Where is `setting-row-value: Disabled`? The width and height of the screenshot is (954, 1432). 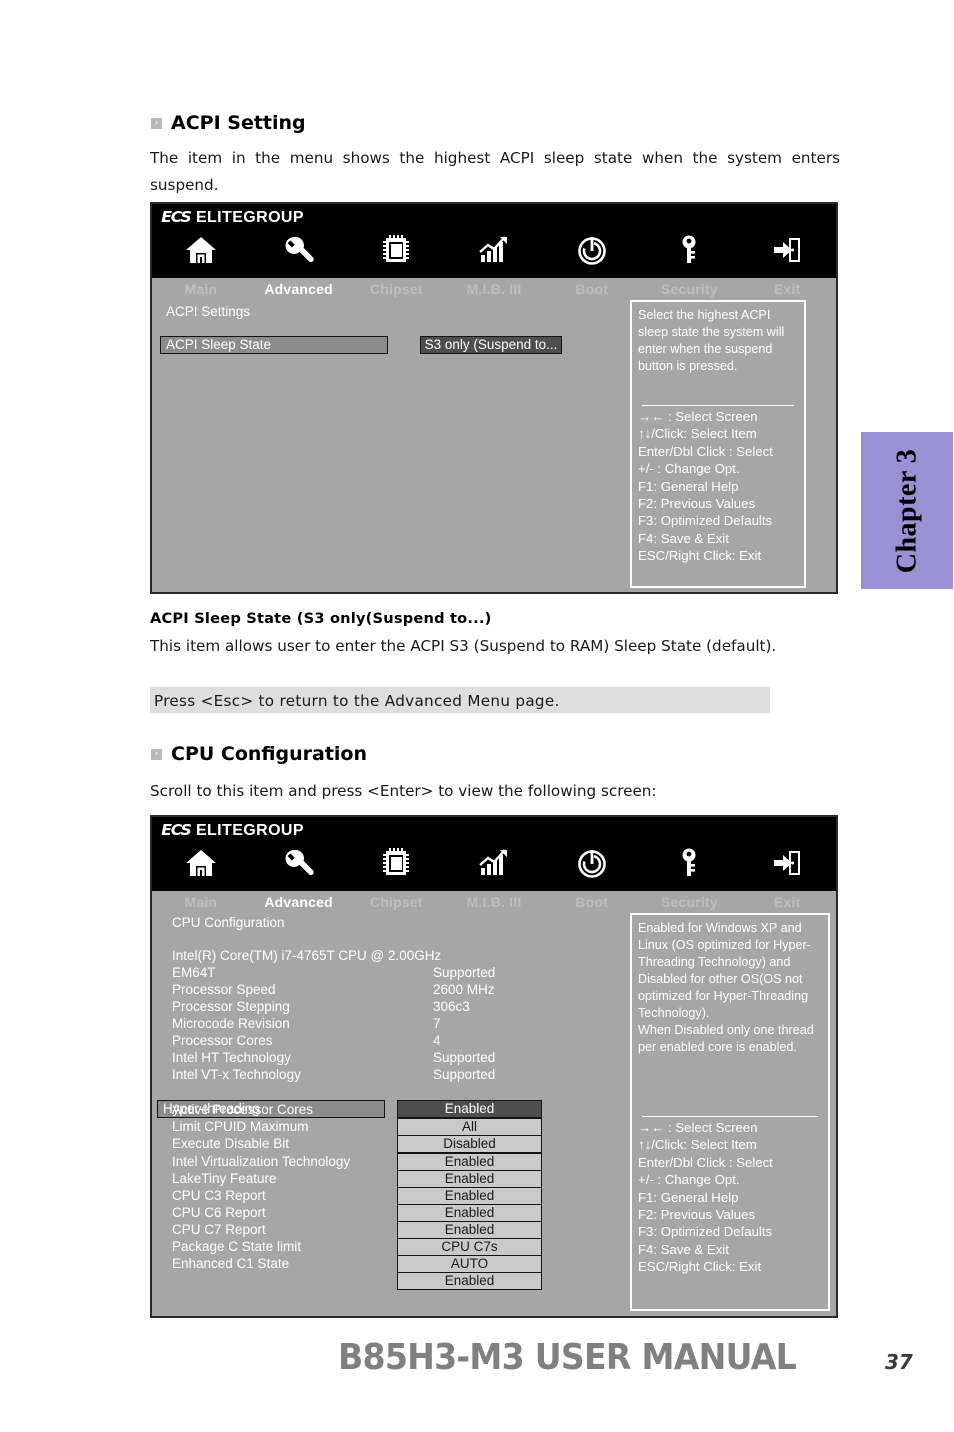
setting-row-value: Disabled is located at coordinates (469, 1144).